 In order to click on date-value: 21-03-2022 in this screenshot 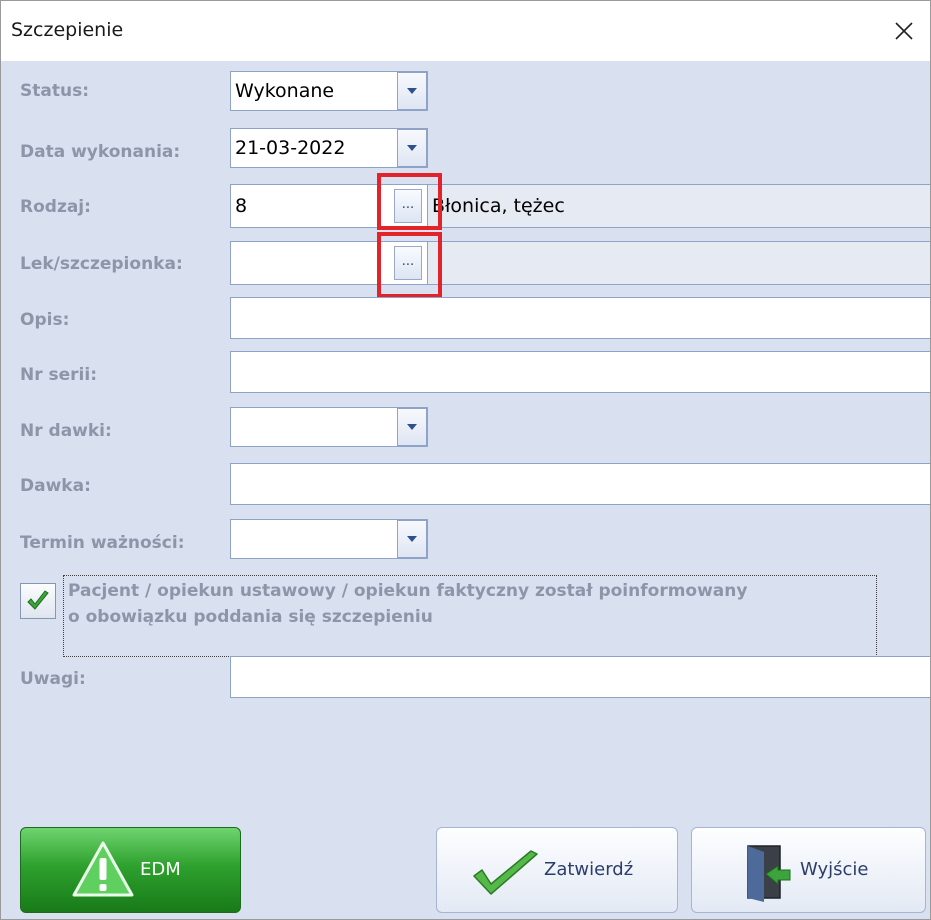, I will do `click(290, 148)`.